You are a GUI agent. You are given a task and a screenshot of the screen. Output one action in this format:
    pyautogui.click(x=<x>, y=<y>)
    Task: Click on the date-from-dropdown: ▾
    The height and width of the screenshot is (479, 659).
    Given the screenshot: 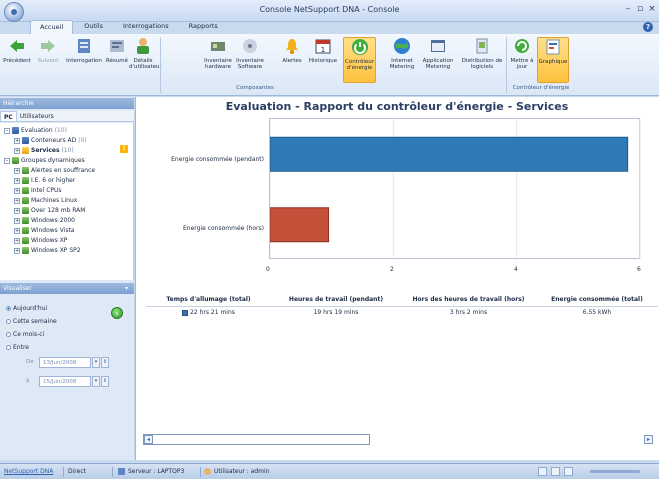 What is the action you would take?
    pyautogui.click(x=96, y=362)
    